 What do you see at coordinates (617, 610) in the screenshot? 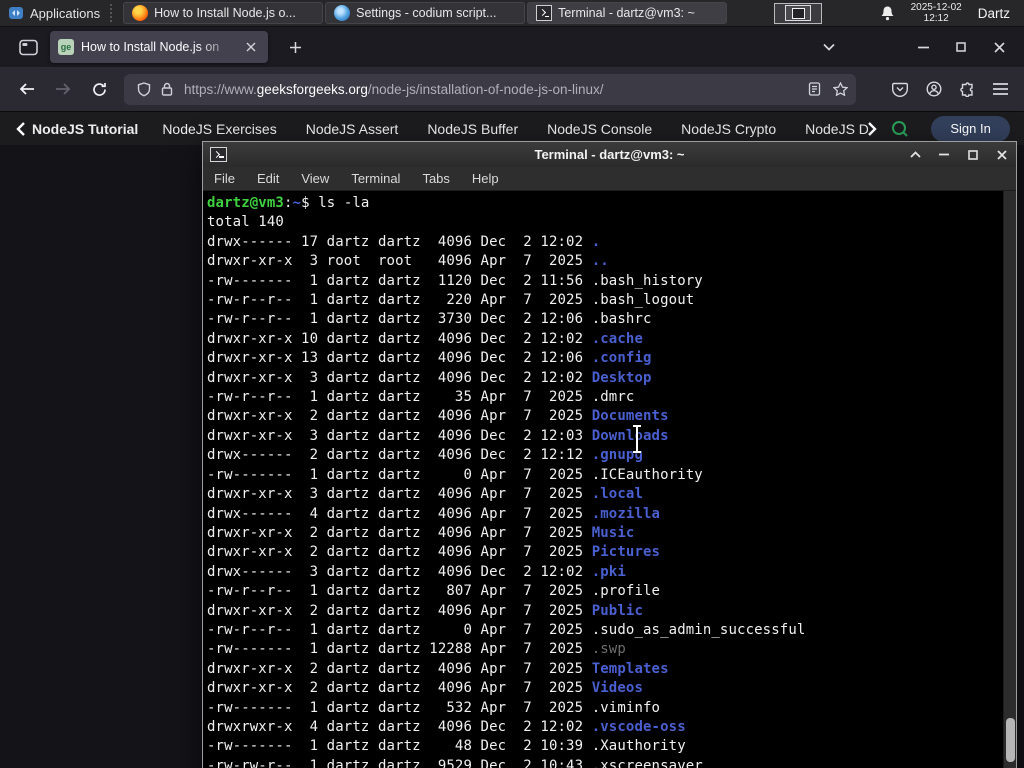
I see `ls-filename: Public` at bounding box center [617, 610].